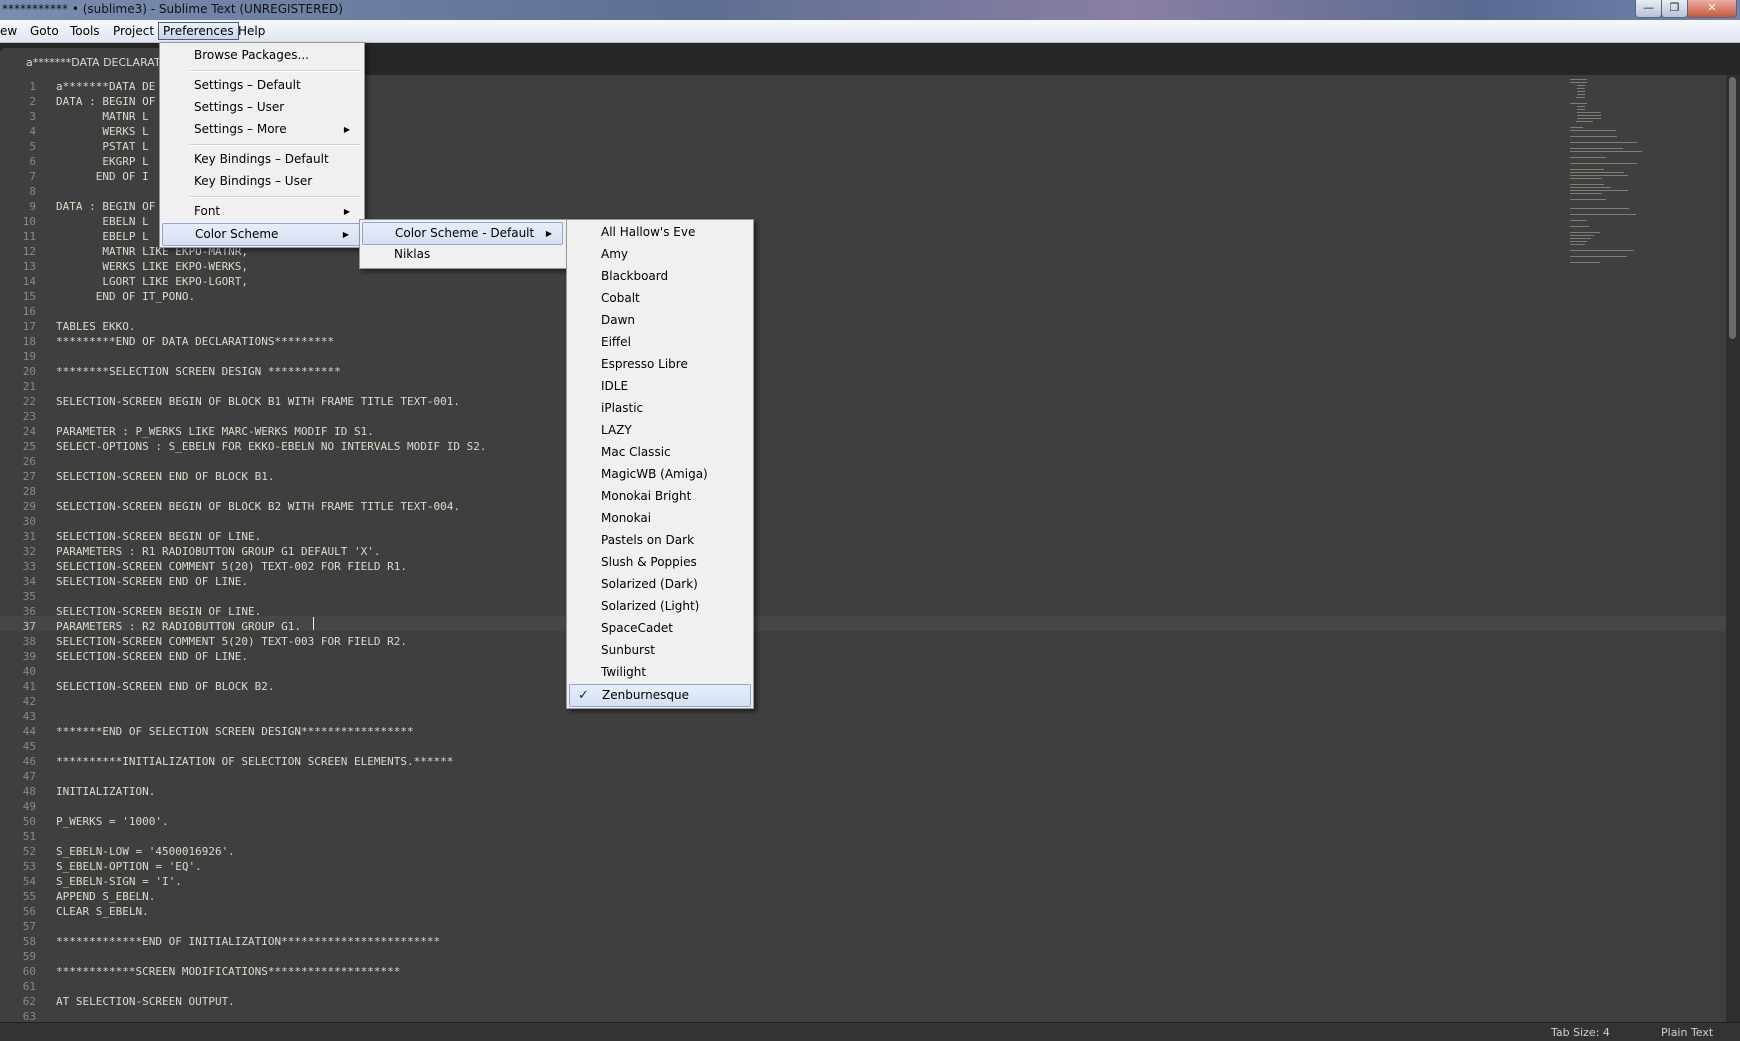 This screenshot has width=1740, height=1041. What do you see at coordinates (622, 408) in the screenshot?
I see `scheme-item-label: iPlastic` at bounding box center [622, 408].